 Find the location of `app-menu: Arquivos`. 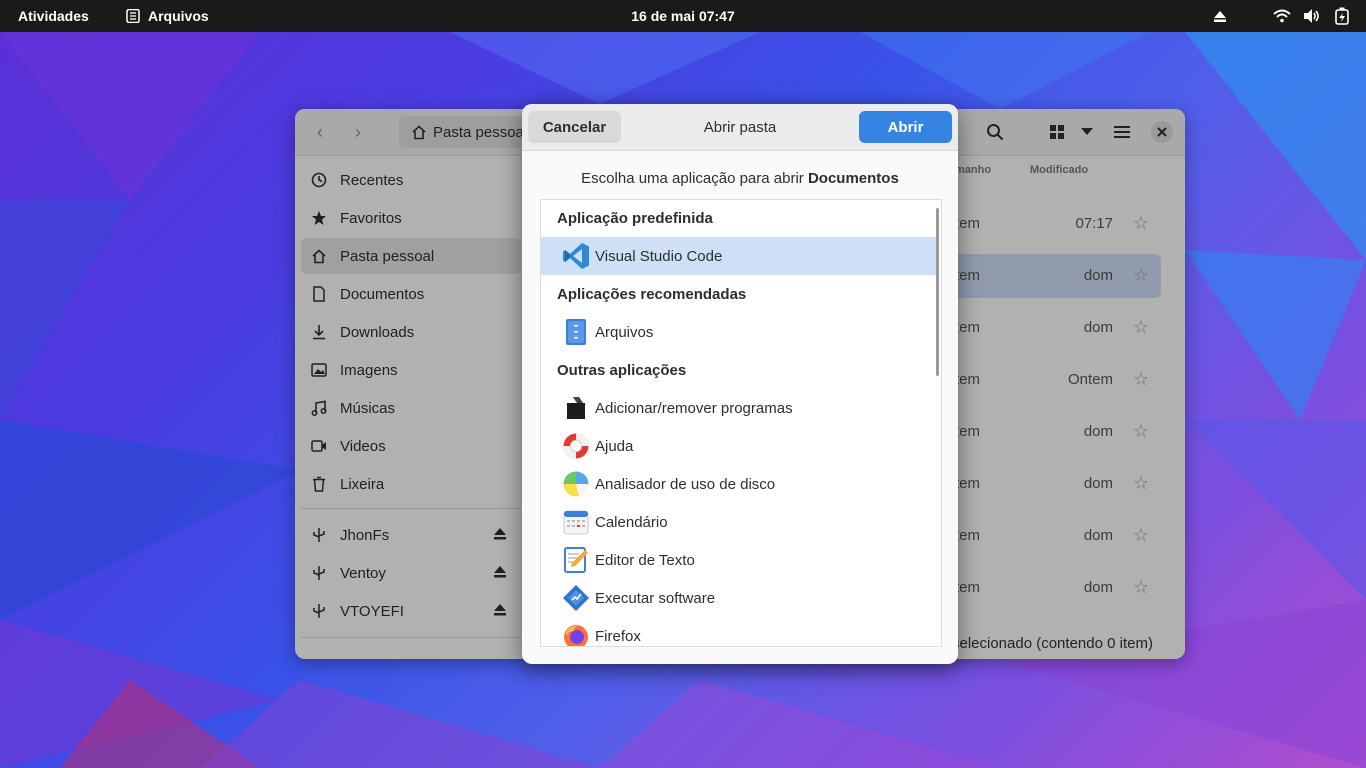

app-menu: Arquivos is located at coordinates (167, 16).